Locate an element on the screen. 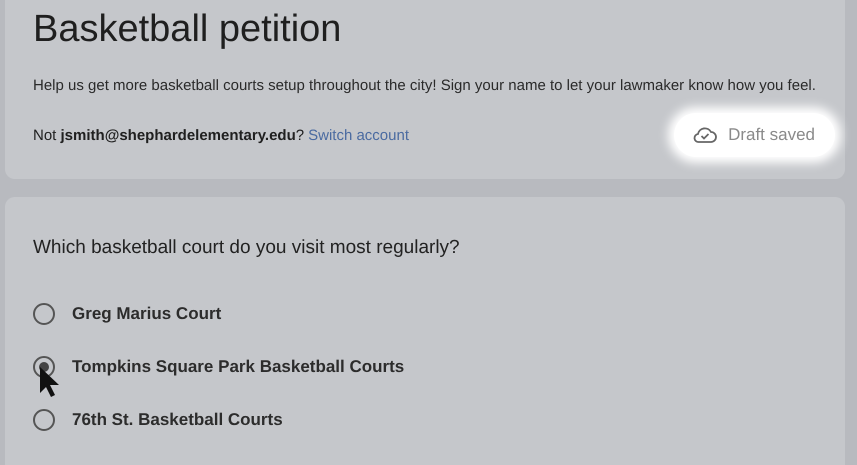  option-label: Greg Marius Court is located at coordinates (147, 314).